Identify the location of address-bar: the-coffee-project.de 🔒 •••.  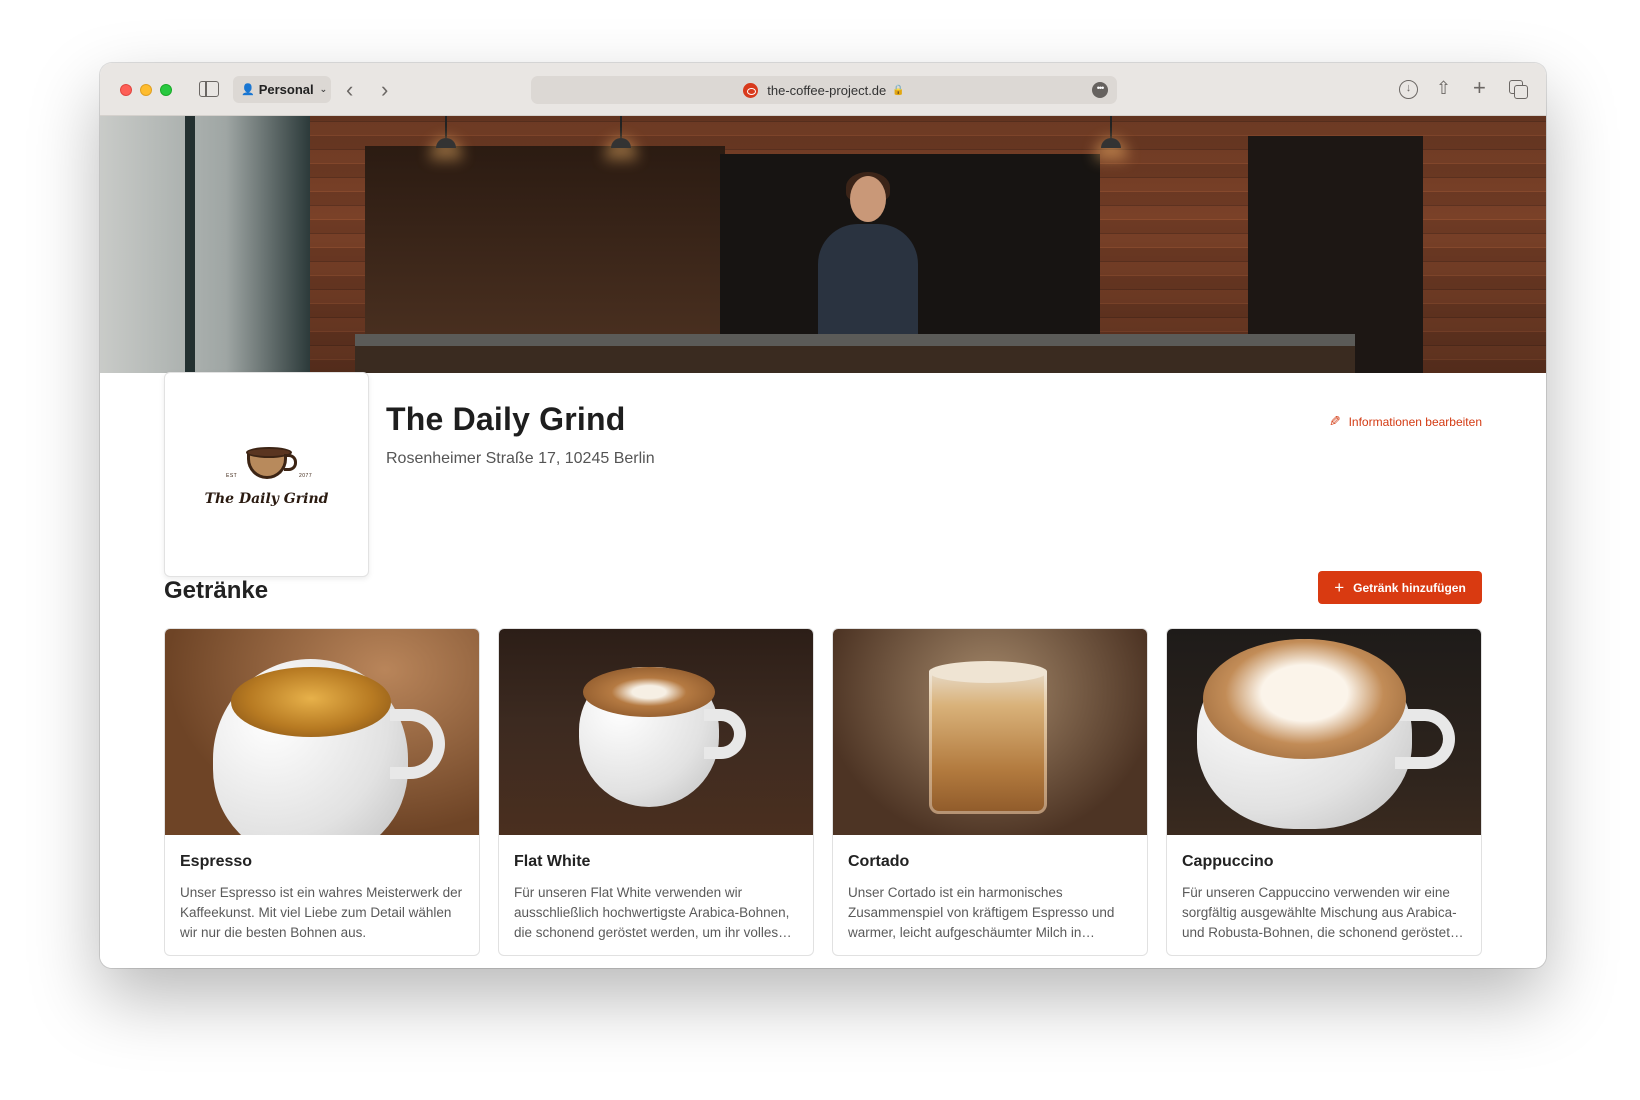
(824, 90).